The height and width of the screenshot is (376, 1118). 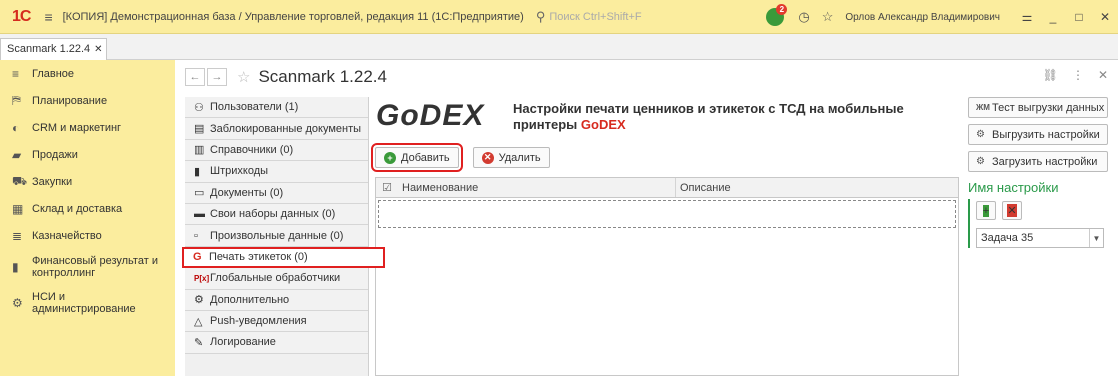 What do you see at coordinates (667, 214) in the screenshot?
I see `table-row` at bounding box center [667, 214].